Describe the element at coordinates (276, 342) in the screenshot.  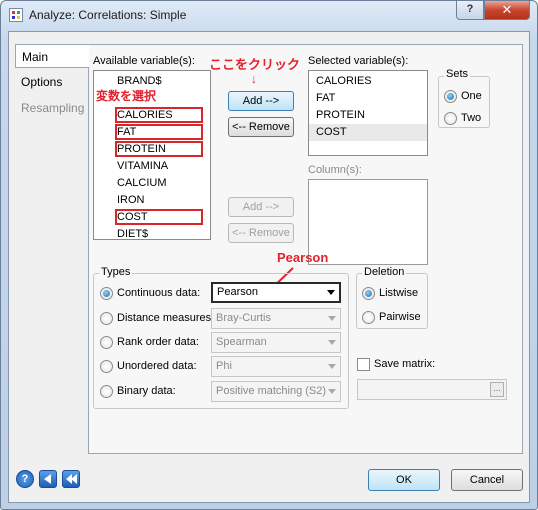
I see `rank-order-select: Spearman` at that location.